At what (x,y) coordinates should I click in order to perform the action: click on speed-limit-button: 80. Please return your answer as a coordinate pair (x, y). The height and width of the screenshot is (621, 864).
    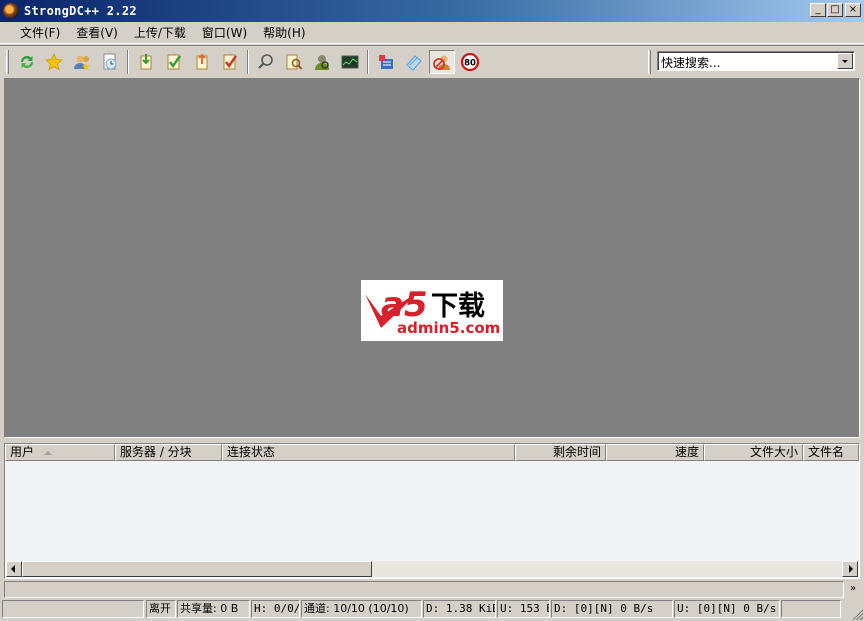
    Looking at the image, I should click on (470, 62).